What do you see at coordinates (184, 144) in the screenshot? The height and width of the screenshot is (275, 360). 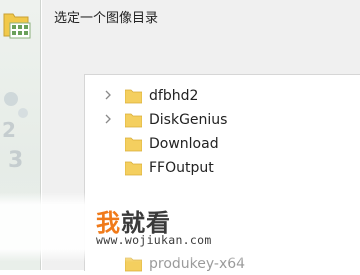 I see `folder-label: Download` at bounding box center [184, 144].